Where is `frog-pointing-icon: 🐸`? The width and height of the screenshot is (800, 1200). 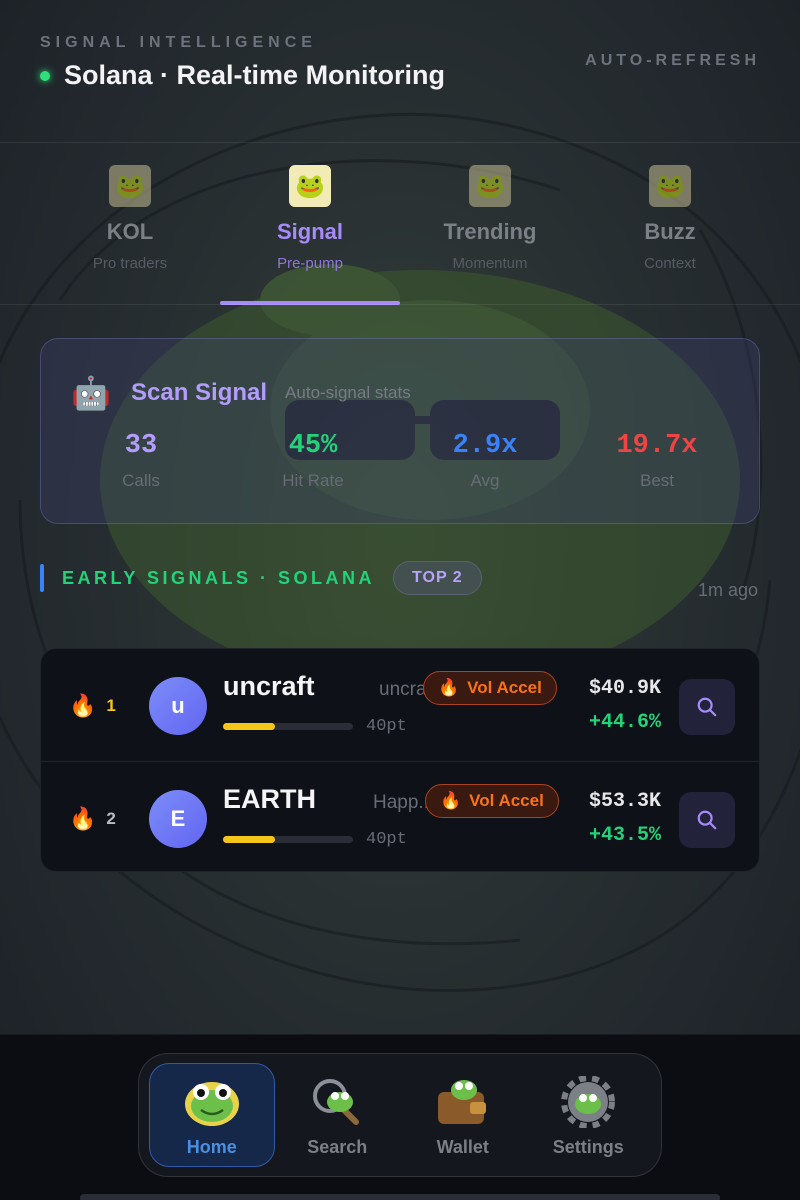 frog-pointing-icon: 🐸 is located at coordinates (130, 186).